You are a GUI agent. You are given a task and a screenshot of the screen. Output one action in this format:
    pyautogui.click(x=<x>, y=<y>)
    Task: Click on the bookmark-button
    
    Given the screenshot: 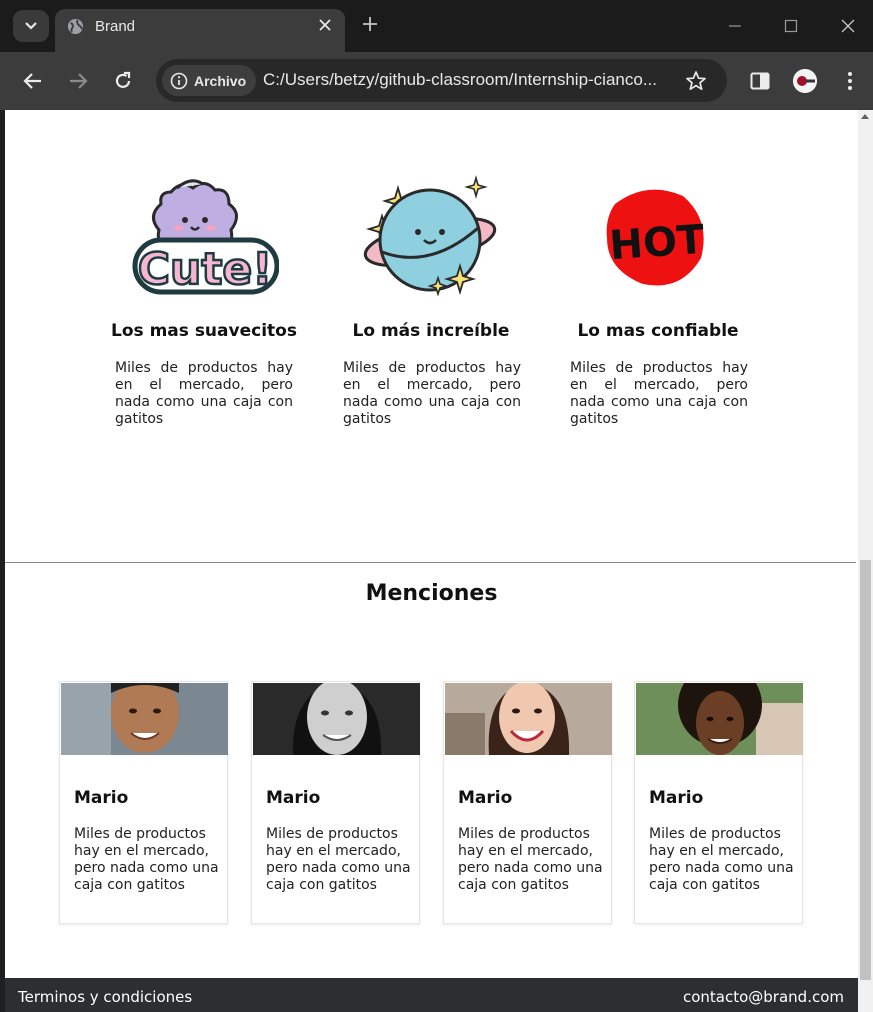 What is the action you would take?
    pyautogui.click(x=696, y=81)
    